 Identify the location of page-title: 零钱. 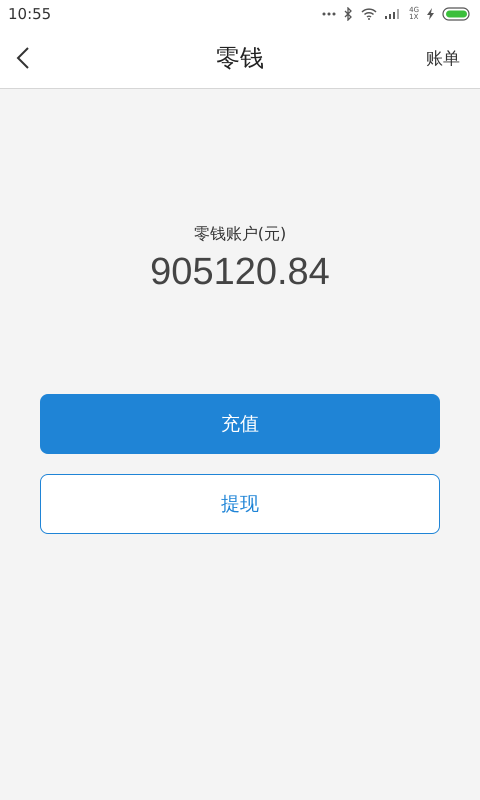
(240, 58).